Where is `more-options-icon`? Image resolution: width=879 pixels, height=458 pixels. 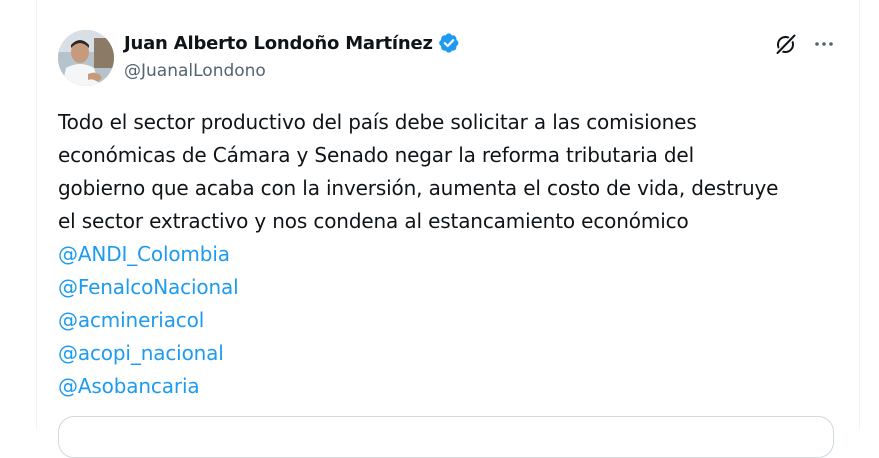 more-options-icon is located at coordinates (824, 44).